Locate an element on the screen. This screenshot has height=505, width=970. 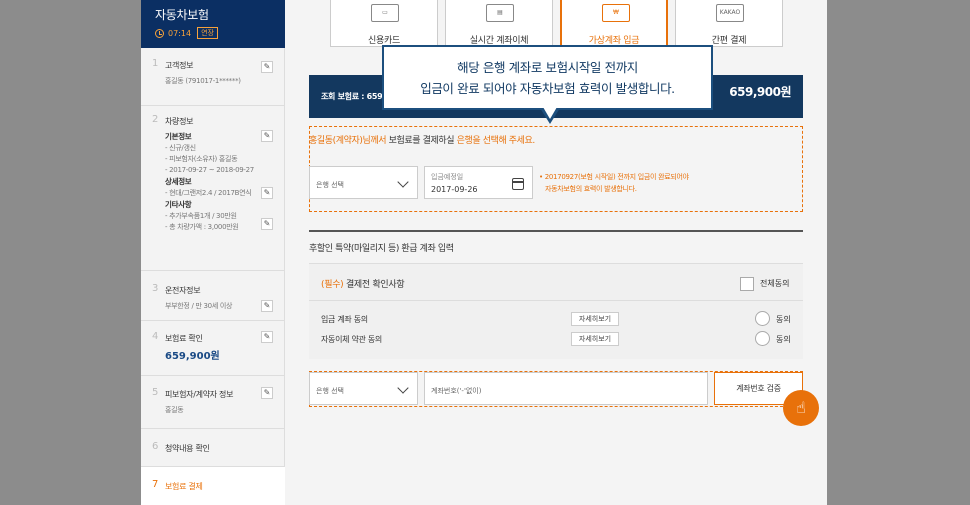
premium-amount: 659,900원 is located at coordinates (192, 356).